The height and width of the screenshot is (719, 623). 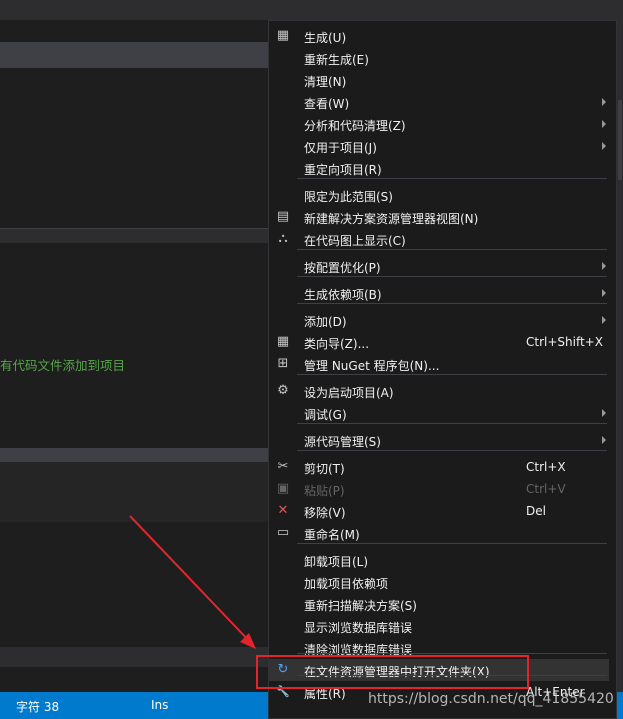 What do you see at coordinates (439, 168) in the screenshot?
I see `menu-item-6: 重定向项目(R)` at bounding box center [439, 168].